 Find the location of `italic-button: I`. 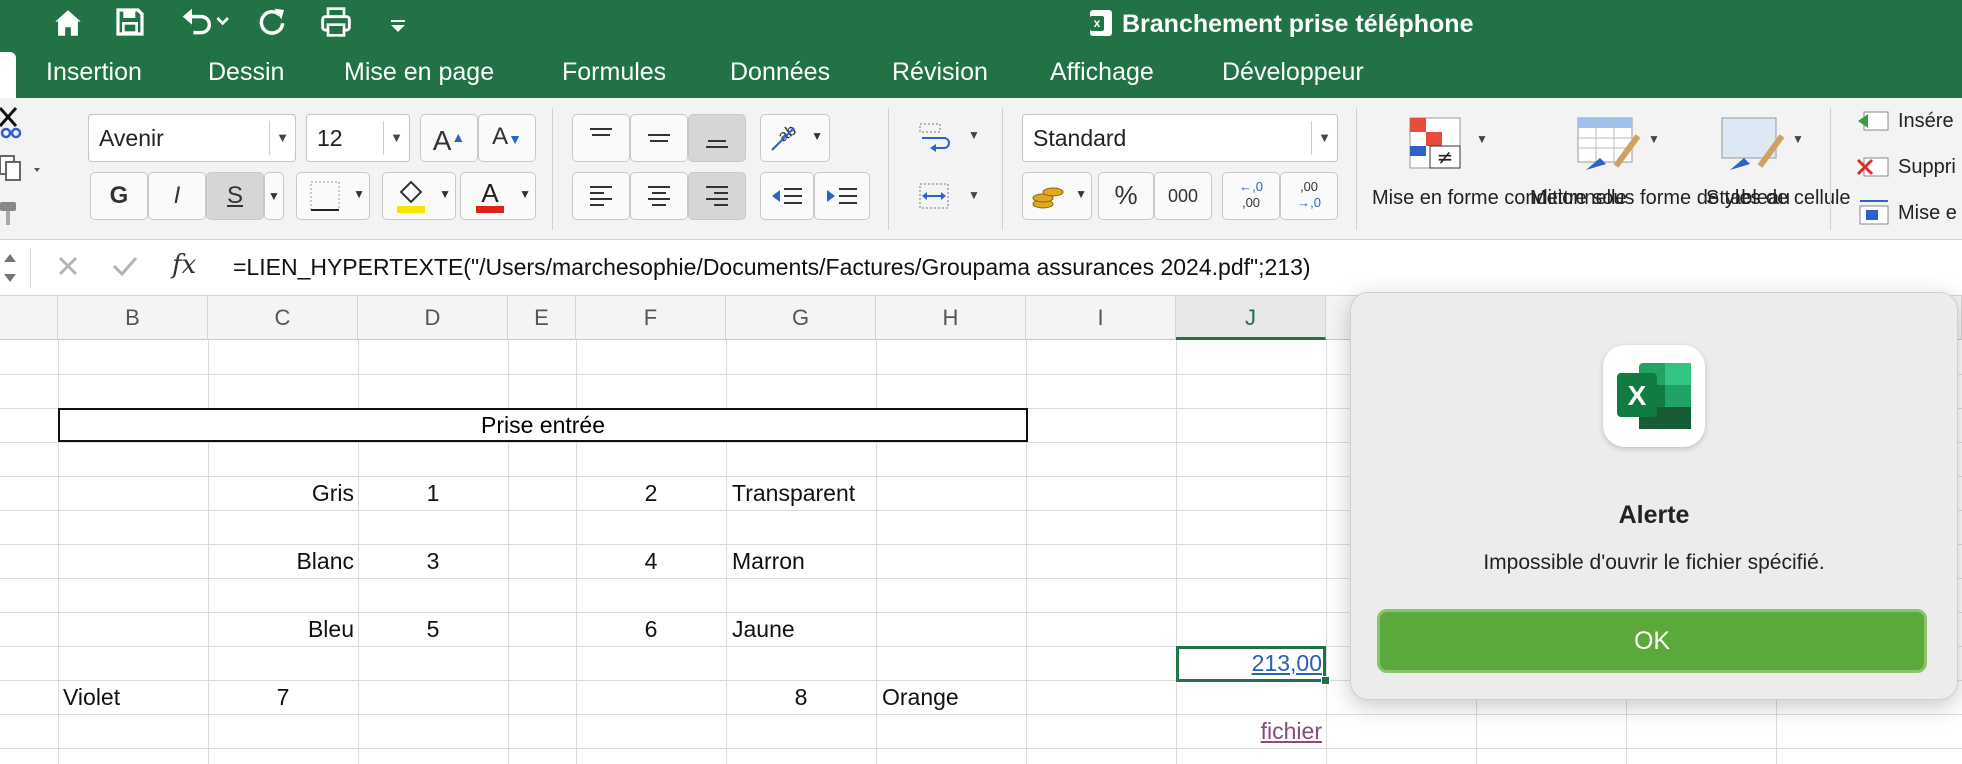

italic-button: I is located at coordinates (177, 196).